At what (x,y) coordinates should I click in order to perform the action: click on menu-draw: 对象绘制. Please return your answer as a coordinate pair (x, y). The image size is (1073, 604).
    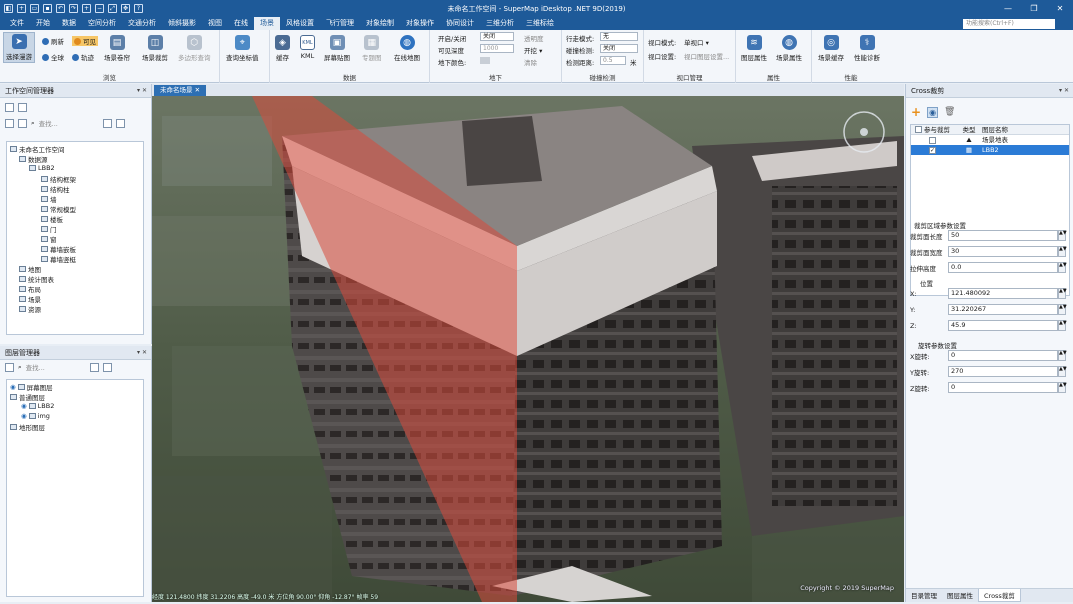
    Looking at the image, I should click on (380, 23).